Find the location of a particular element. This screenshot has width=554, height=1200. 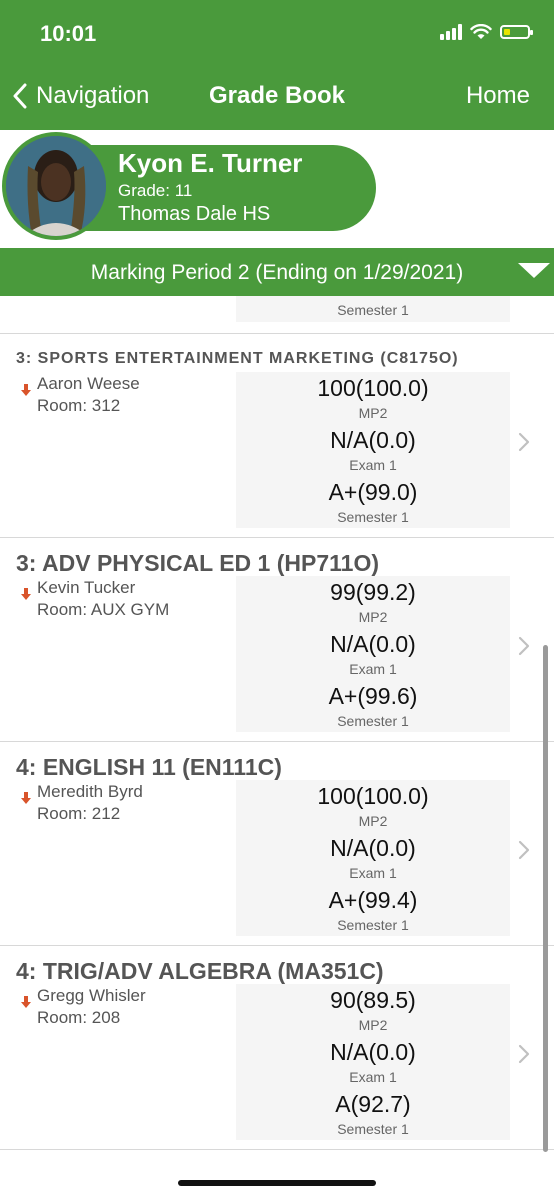

teacher-name: Kevin Tucker is located at coordinates (86, 587).